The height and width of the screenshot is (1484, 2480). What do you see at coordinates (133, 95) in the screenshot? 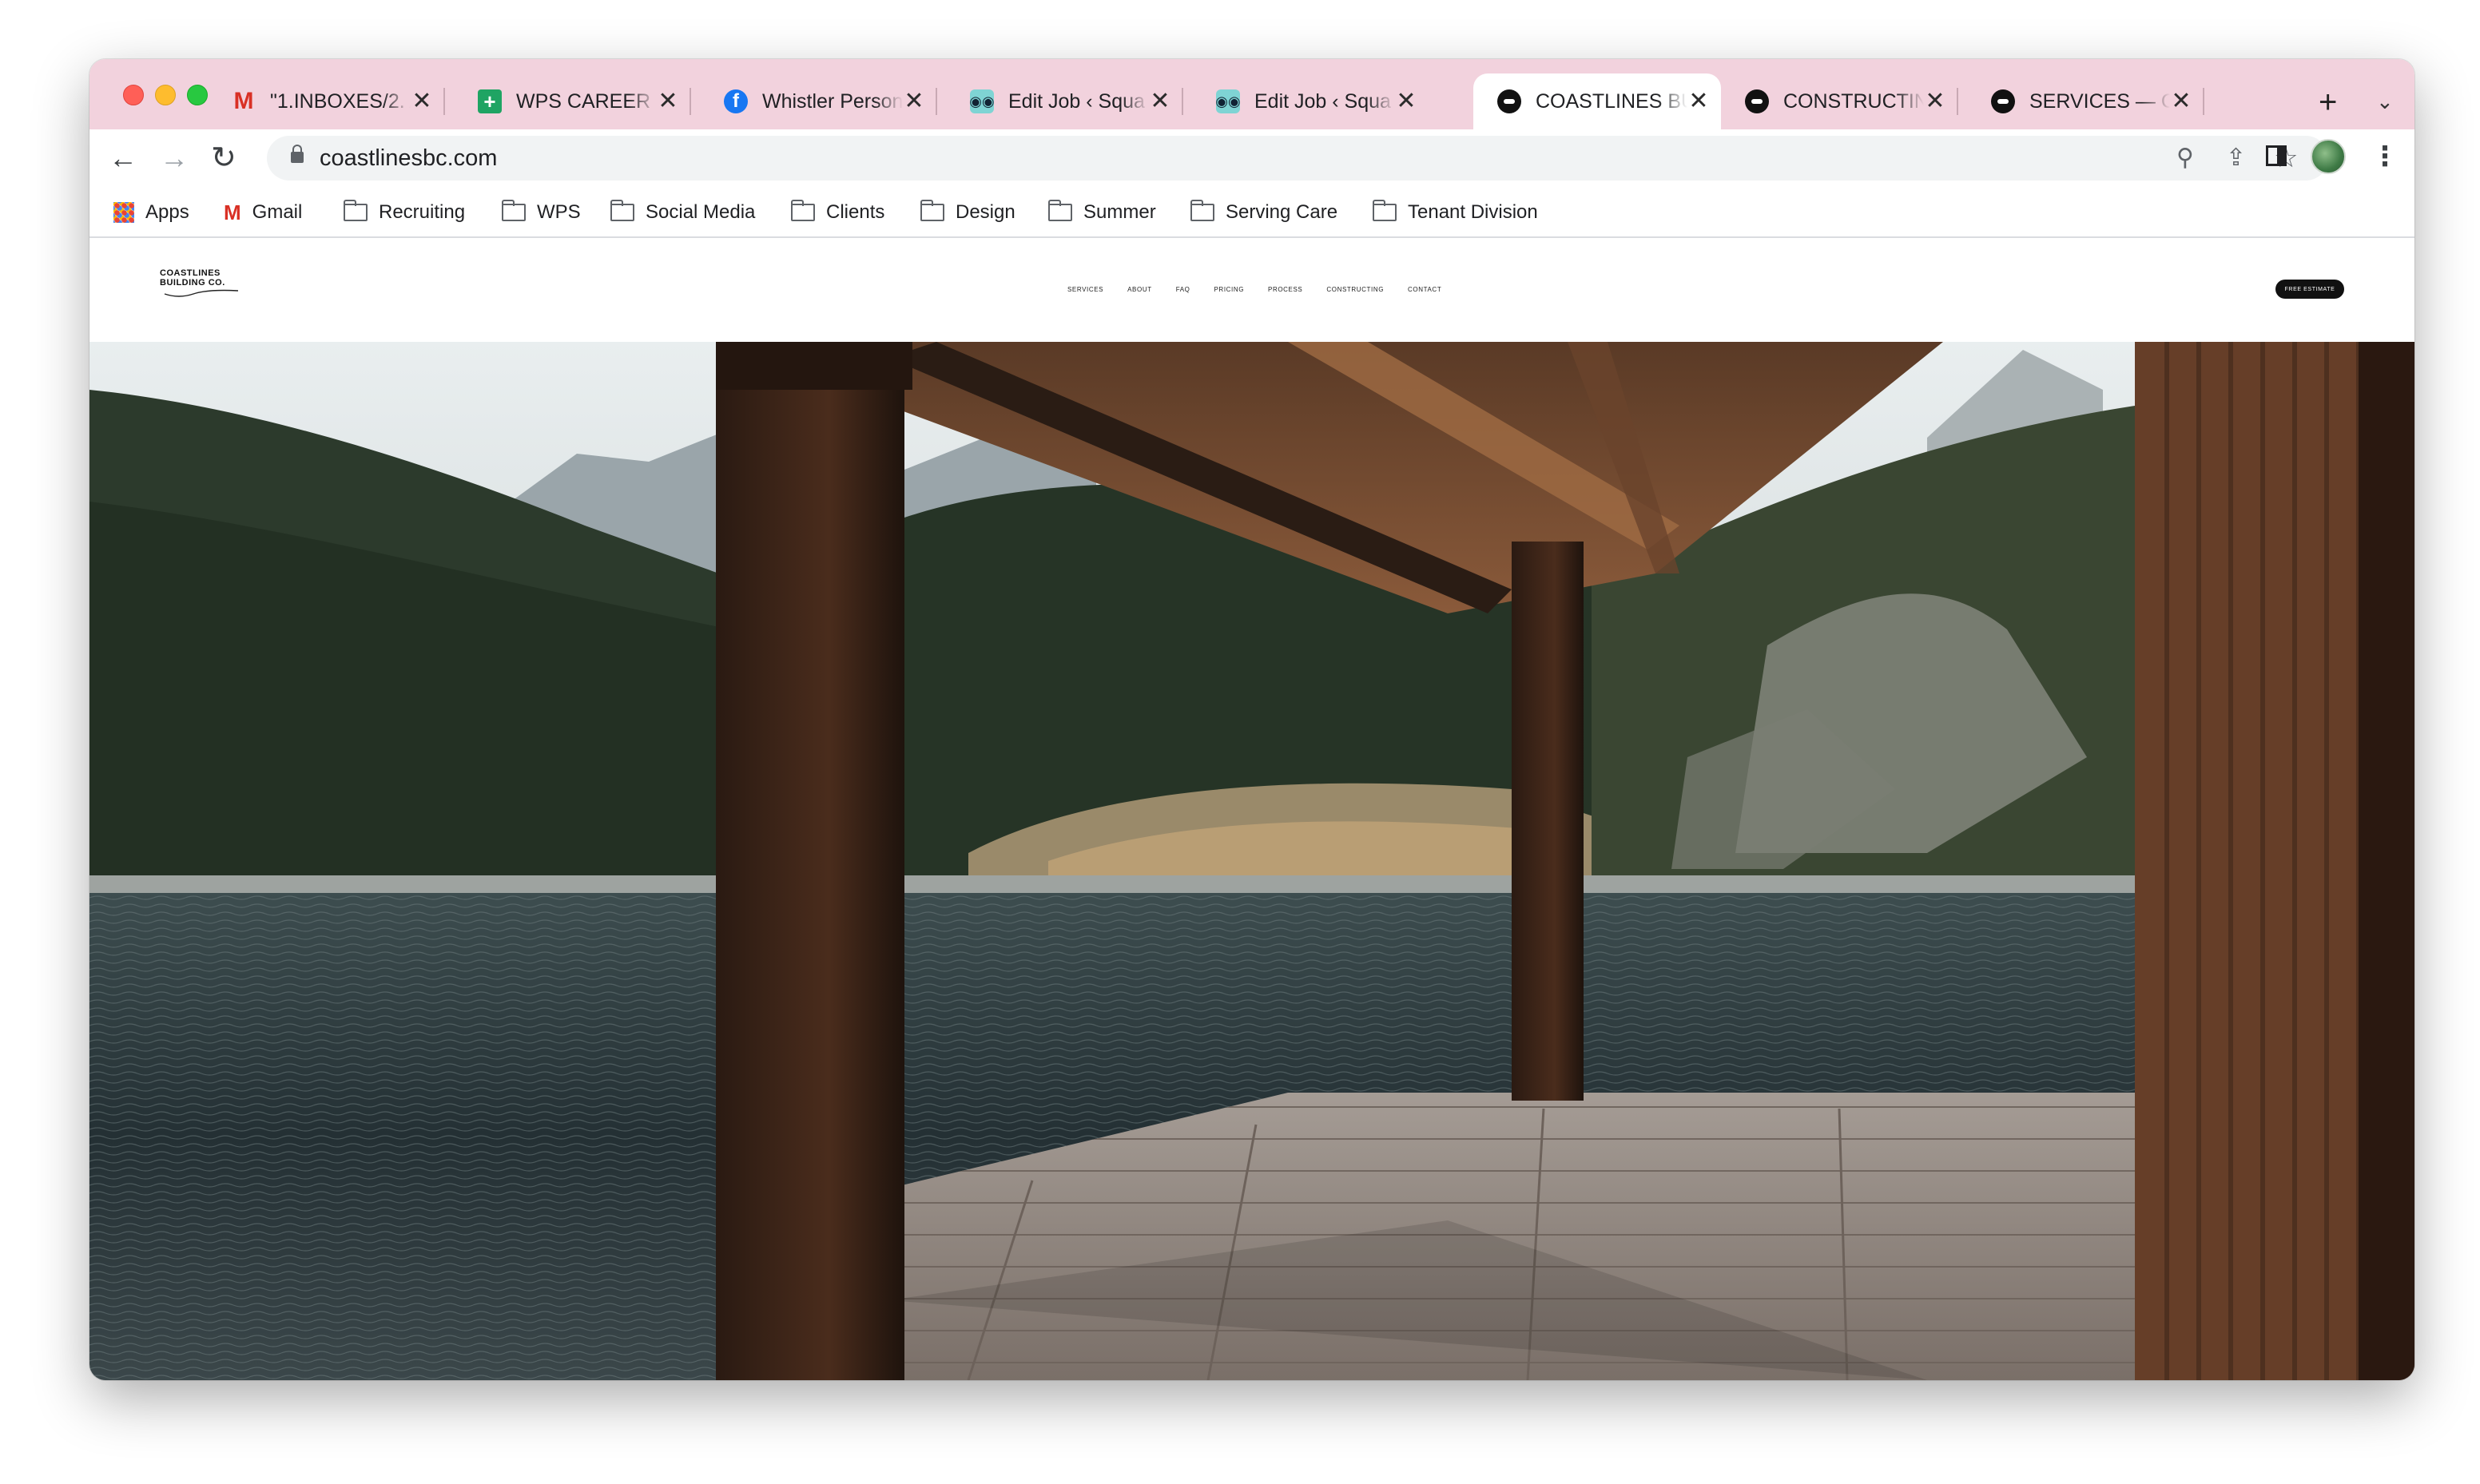
I see `close-window-button` at bounding box center [133, 95].